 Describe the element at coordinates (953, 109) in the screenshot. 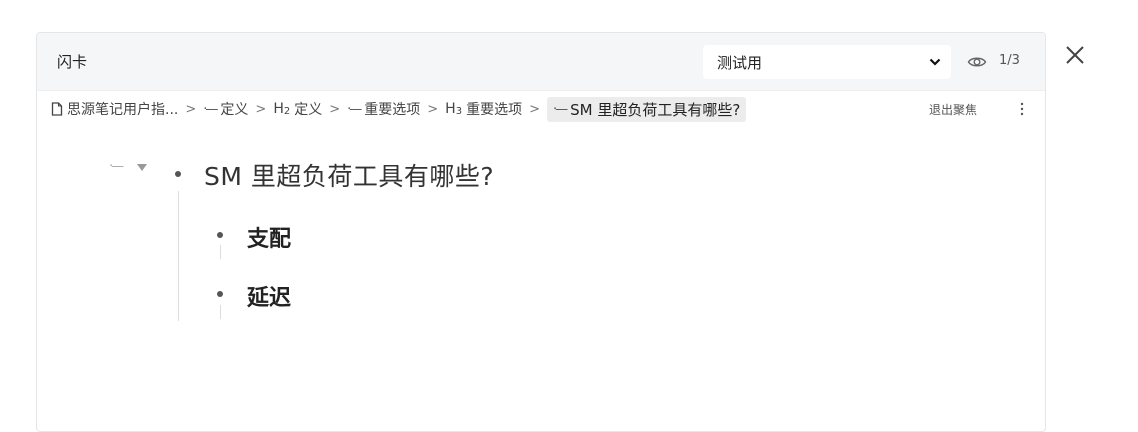

I see `exit-focus-button: 退出聚焦` at that location.